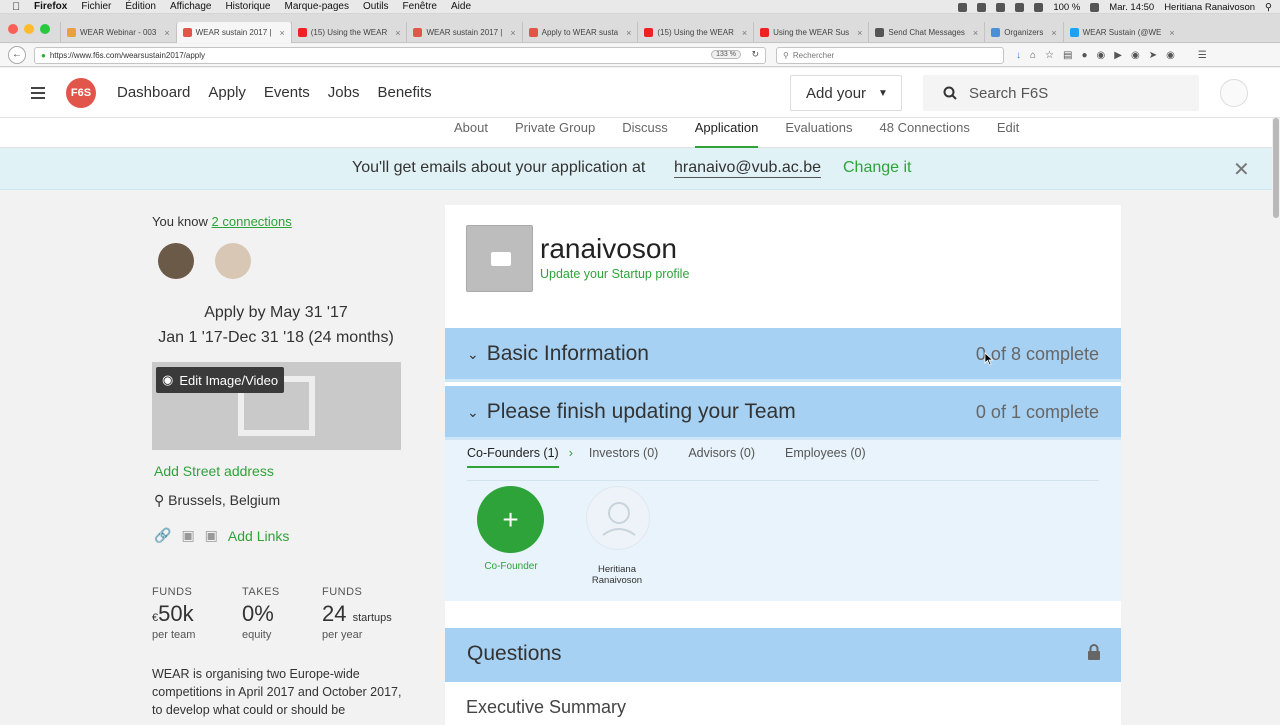 This screenshot has height=725, width=1280. Describe the element at coordinates (81, 93) in the screenshot. I see `f6s-logo: F6S` at that location.